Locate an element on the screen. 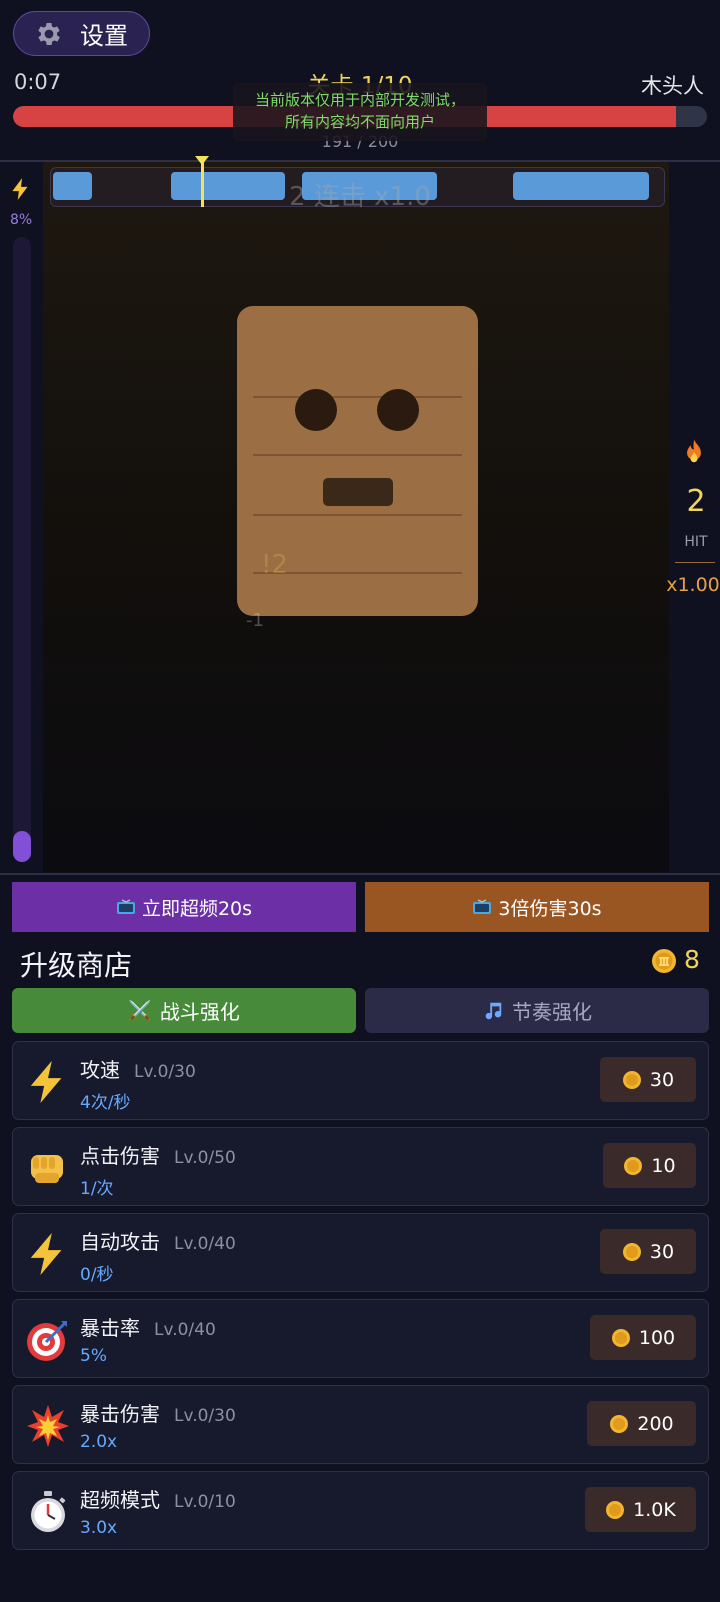  upgrade-card-overclock: 超频模式 Lv.0/10 3.0x 1.0K is located at coordinates (360, 1510).